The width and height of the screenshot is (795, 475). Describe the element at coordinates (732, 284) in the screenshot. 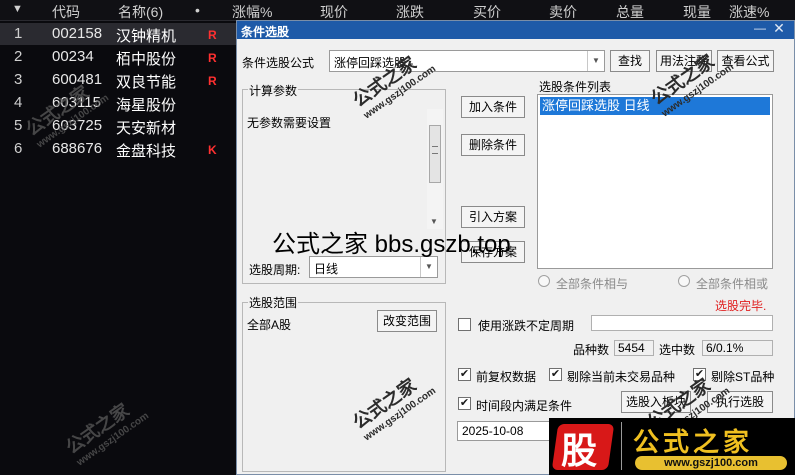

I see `radio-or-label: 全部条件相或` at that location.